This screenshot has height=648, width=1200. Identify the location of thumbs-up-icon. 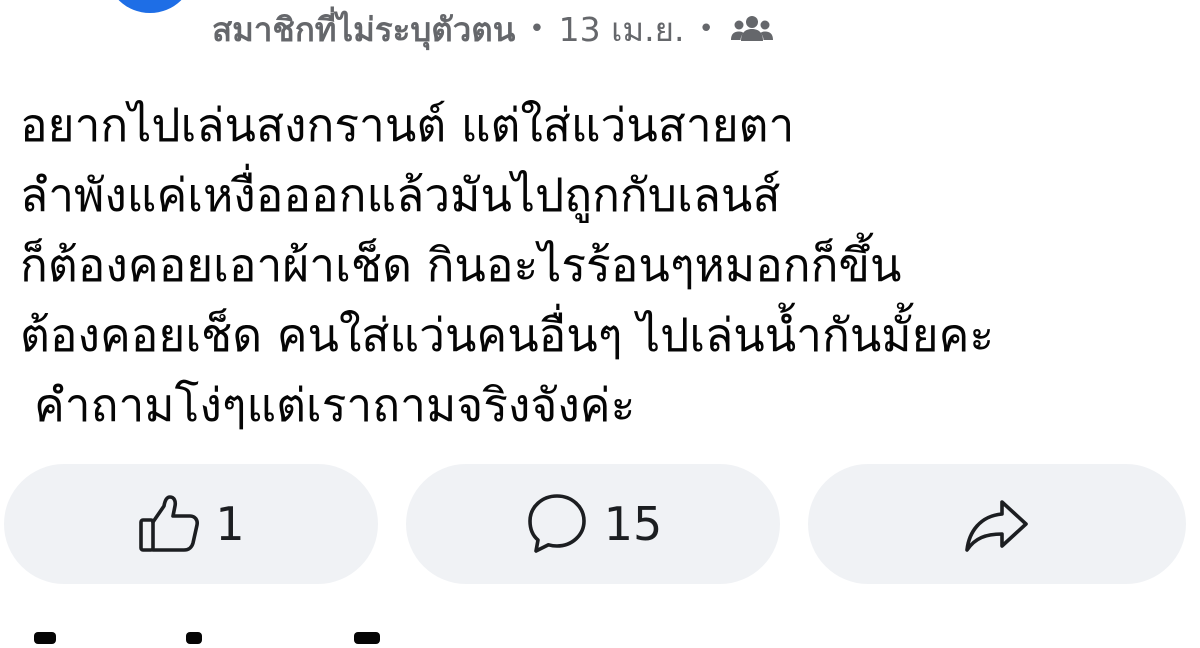
(169, 524).